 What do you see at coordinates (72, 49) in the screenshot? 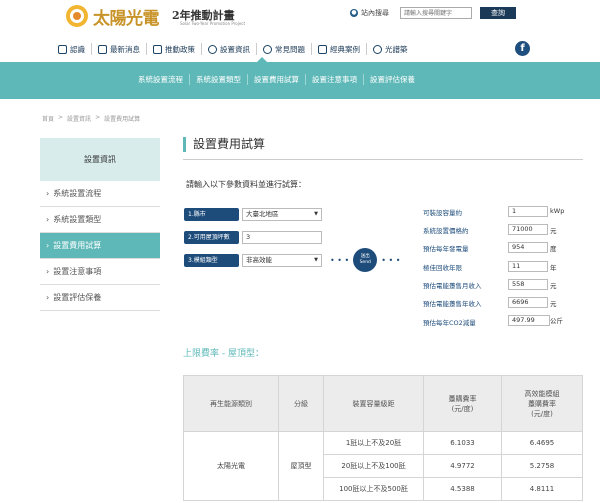
I see `nav-item-intro: 認識` at bounding box center [72, 49].